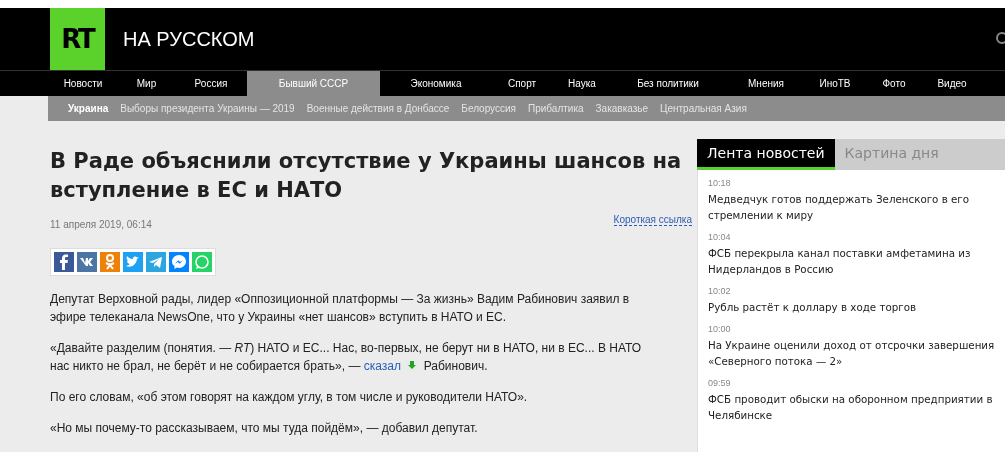 This screenshot has width=1005, height=452. I want to click on article-title: В Раде объяснили отсутствие у Украины шансов на вступление в ЕС и НАТО, so click(366, 176).